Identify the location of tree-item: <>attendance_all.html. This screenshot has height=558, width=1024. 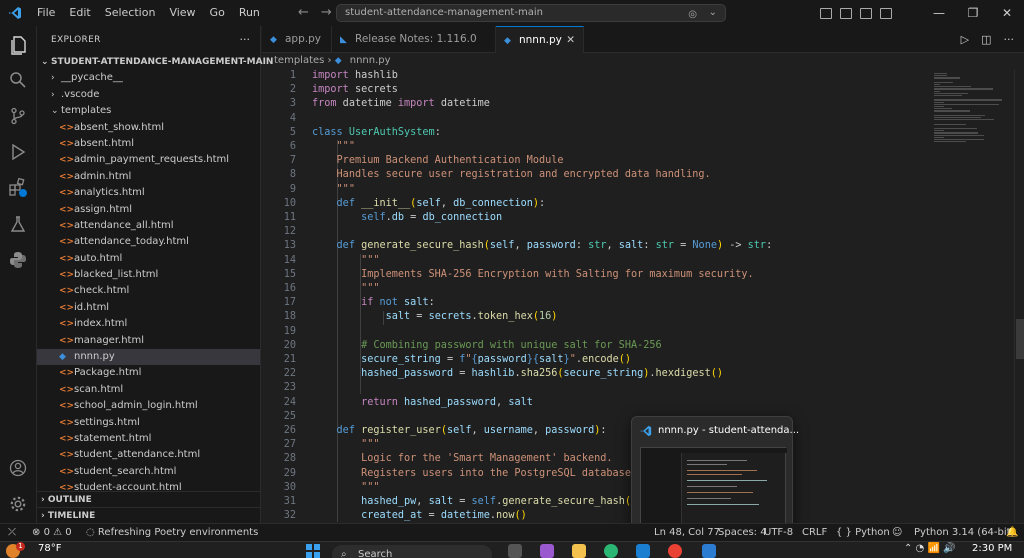
(148, 226).